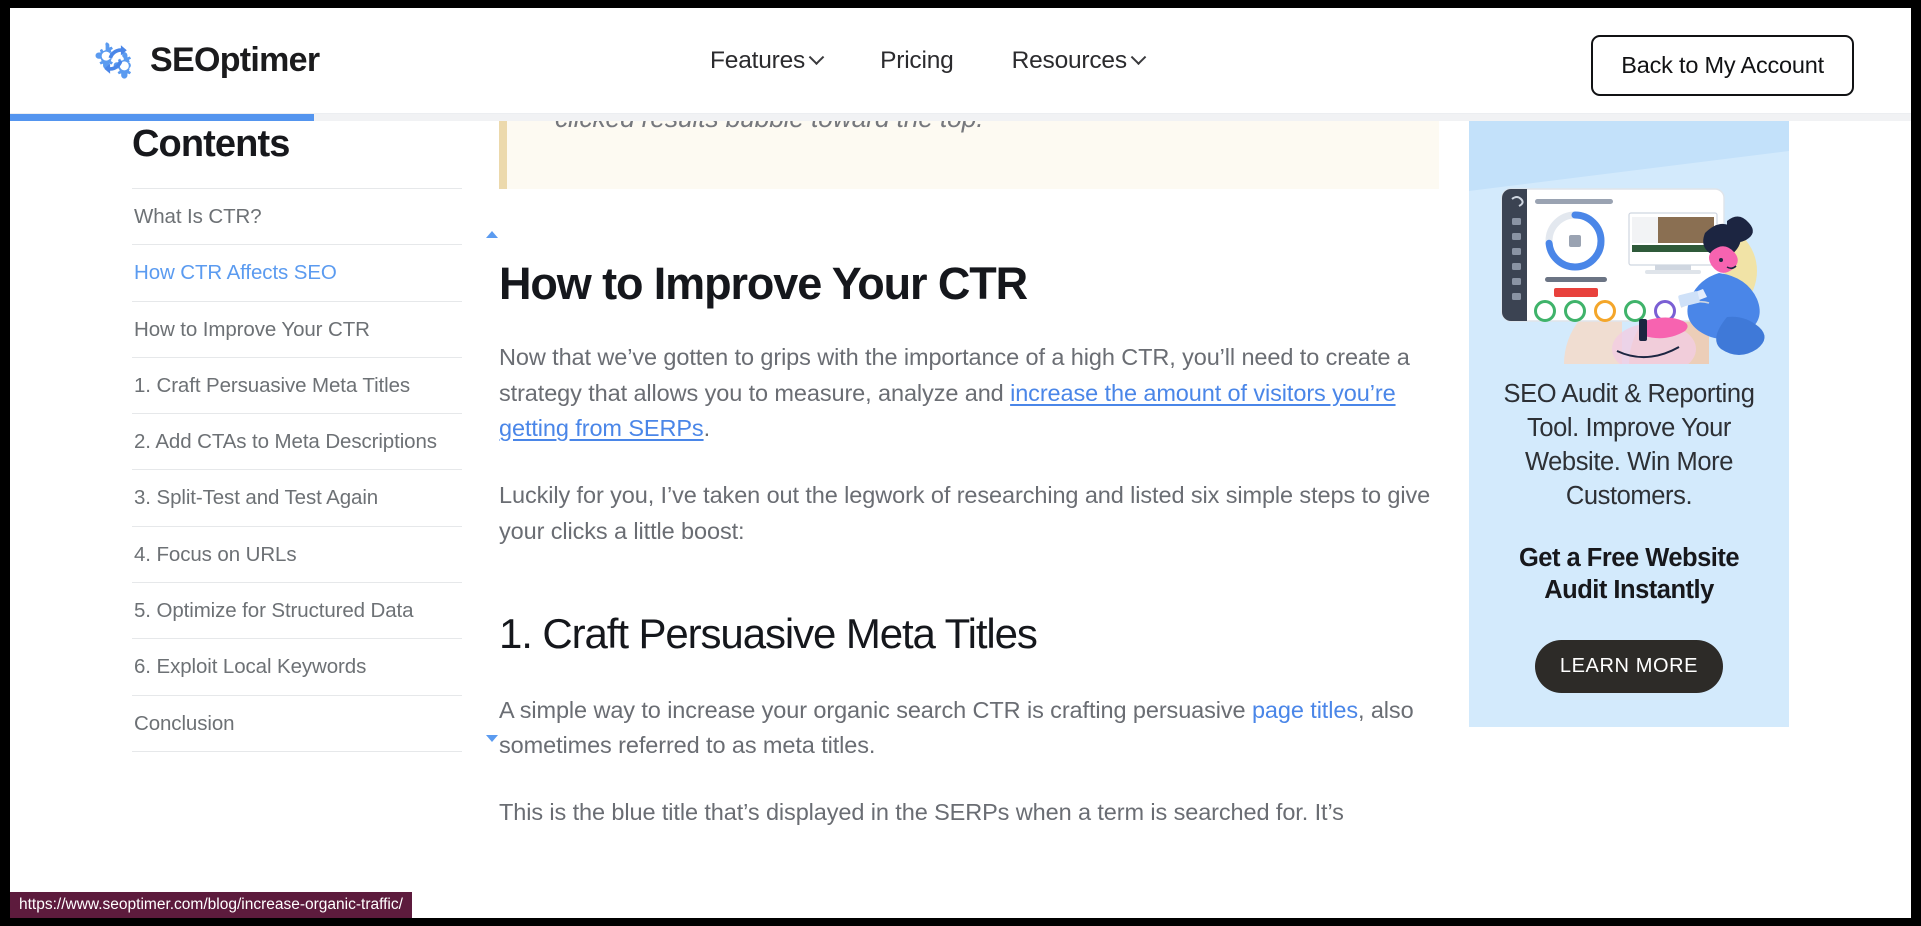 This screenshot has width=1921, height=926. I want to click on nav-label-resources: Resources, so click(1069, 60).